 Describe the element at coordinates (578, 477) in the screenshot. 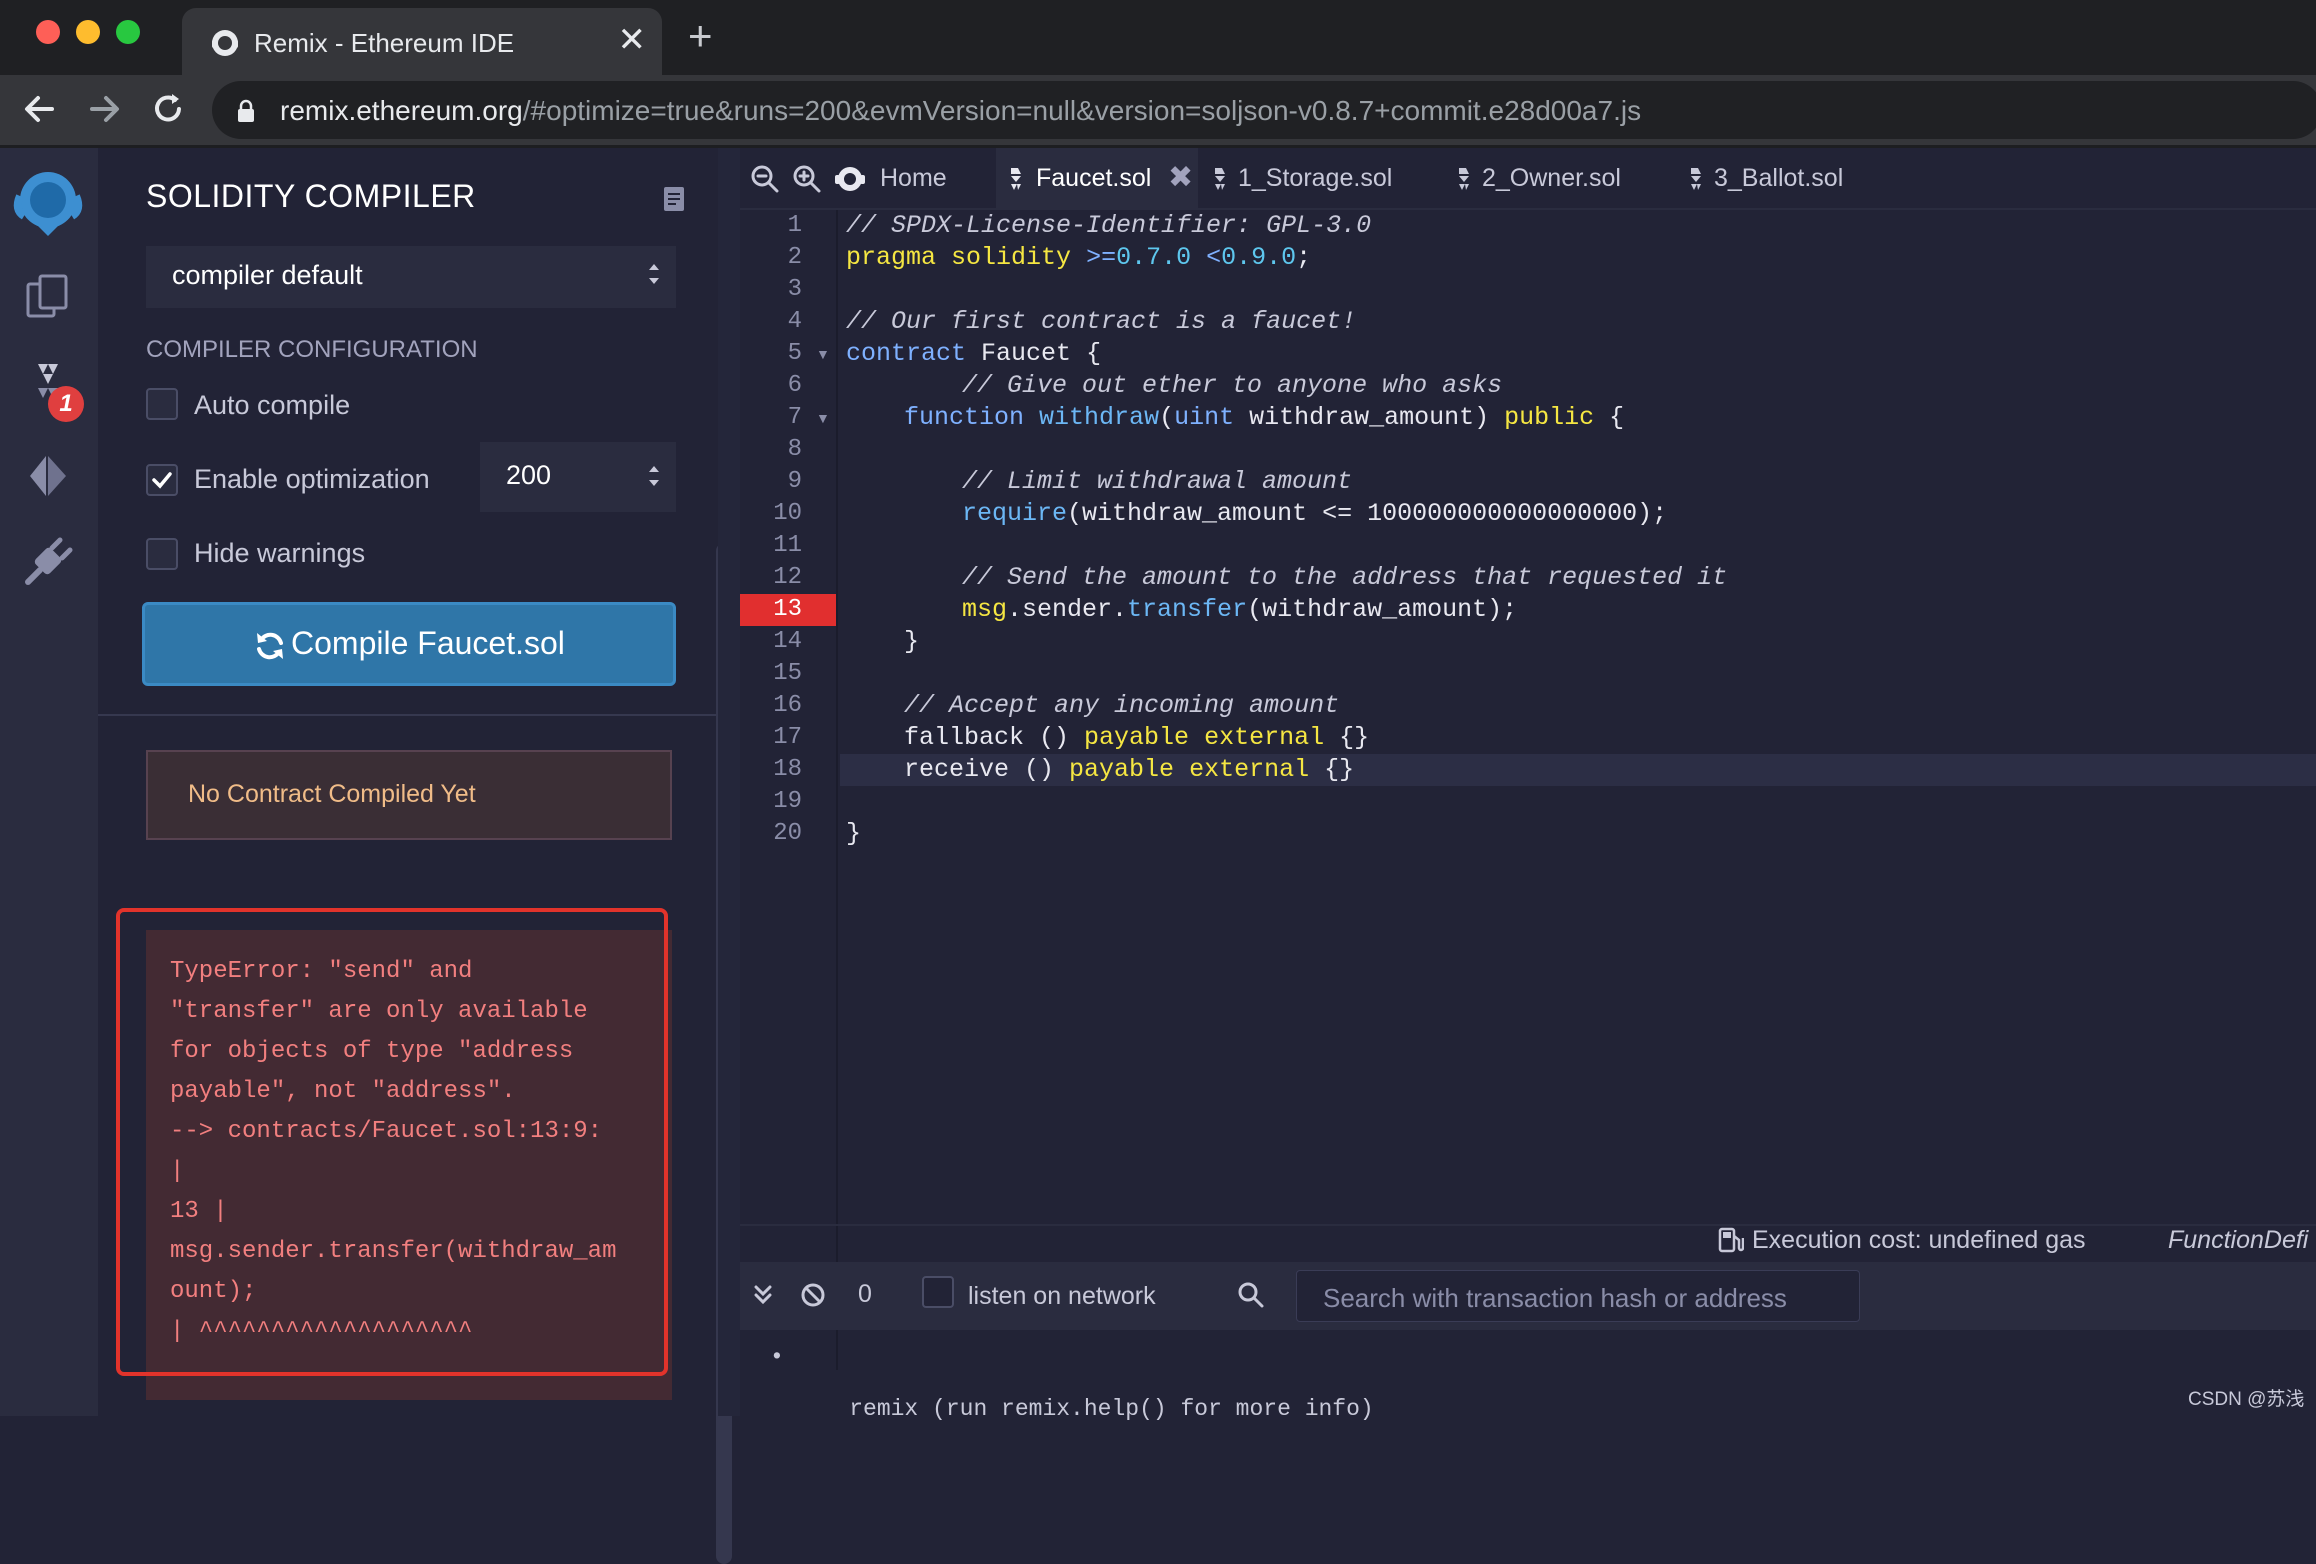

I see `optimization-runs-input: 200` at that location.